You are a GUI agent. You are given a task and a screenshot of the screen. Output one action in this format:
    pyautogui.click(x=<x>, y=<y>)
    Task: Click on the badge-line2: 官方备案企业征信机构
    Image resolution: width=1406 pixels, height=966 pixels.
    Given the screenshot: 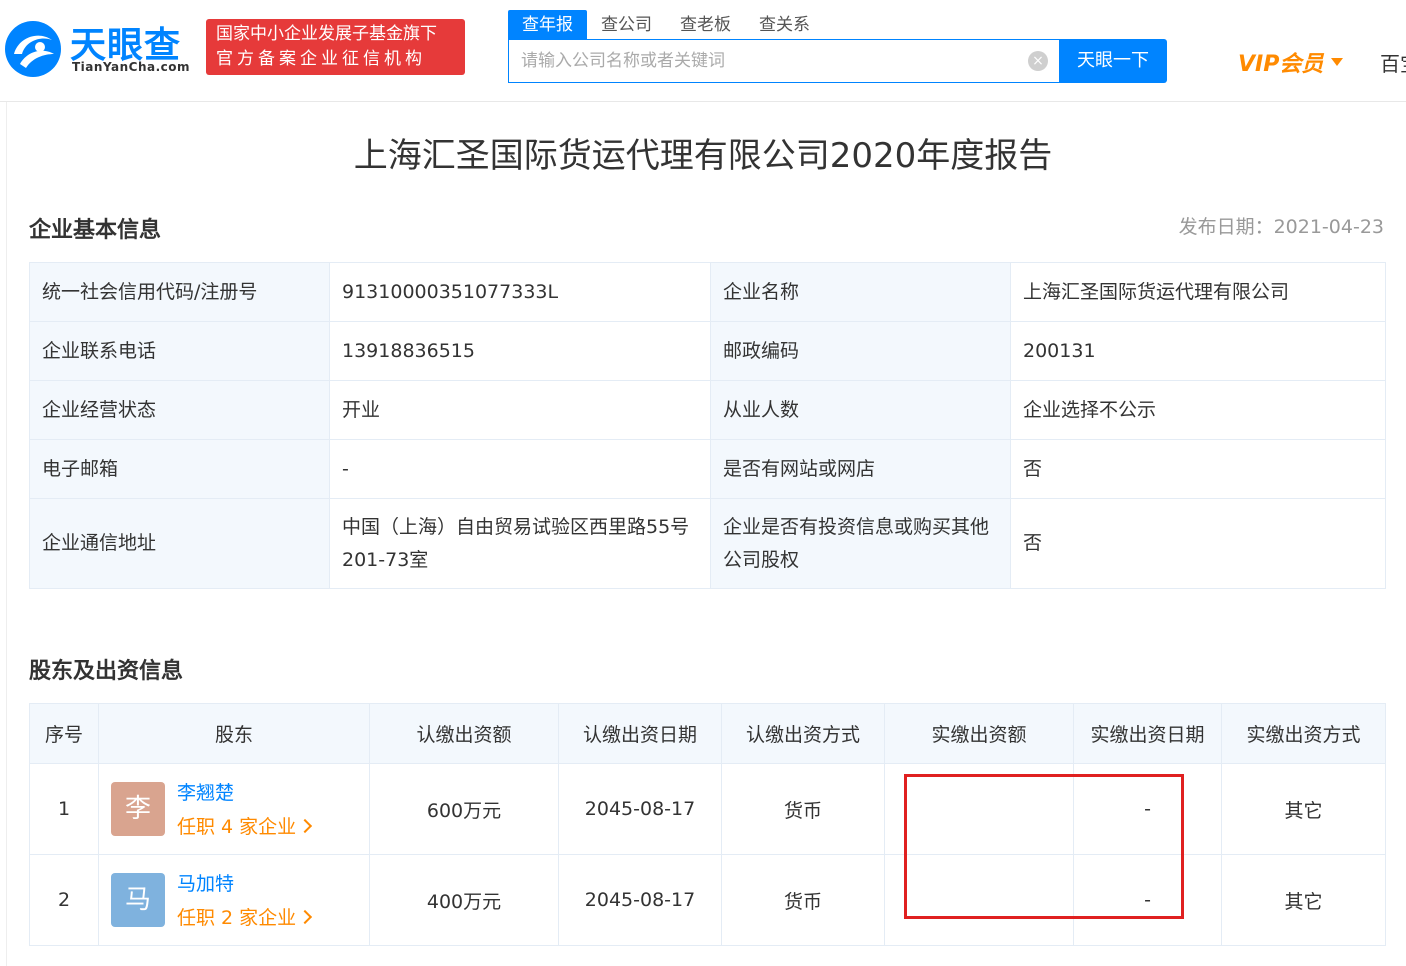 What is the action you would take?
    pyautogui.click(x=321, y=59)
    